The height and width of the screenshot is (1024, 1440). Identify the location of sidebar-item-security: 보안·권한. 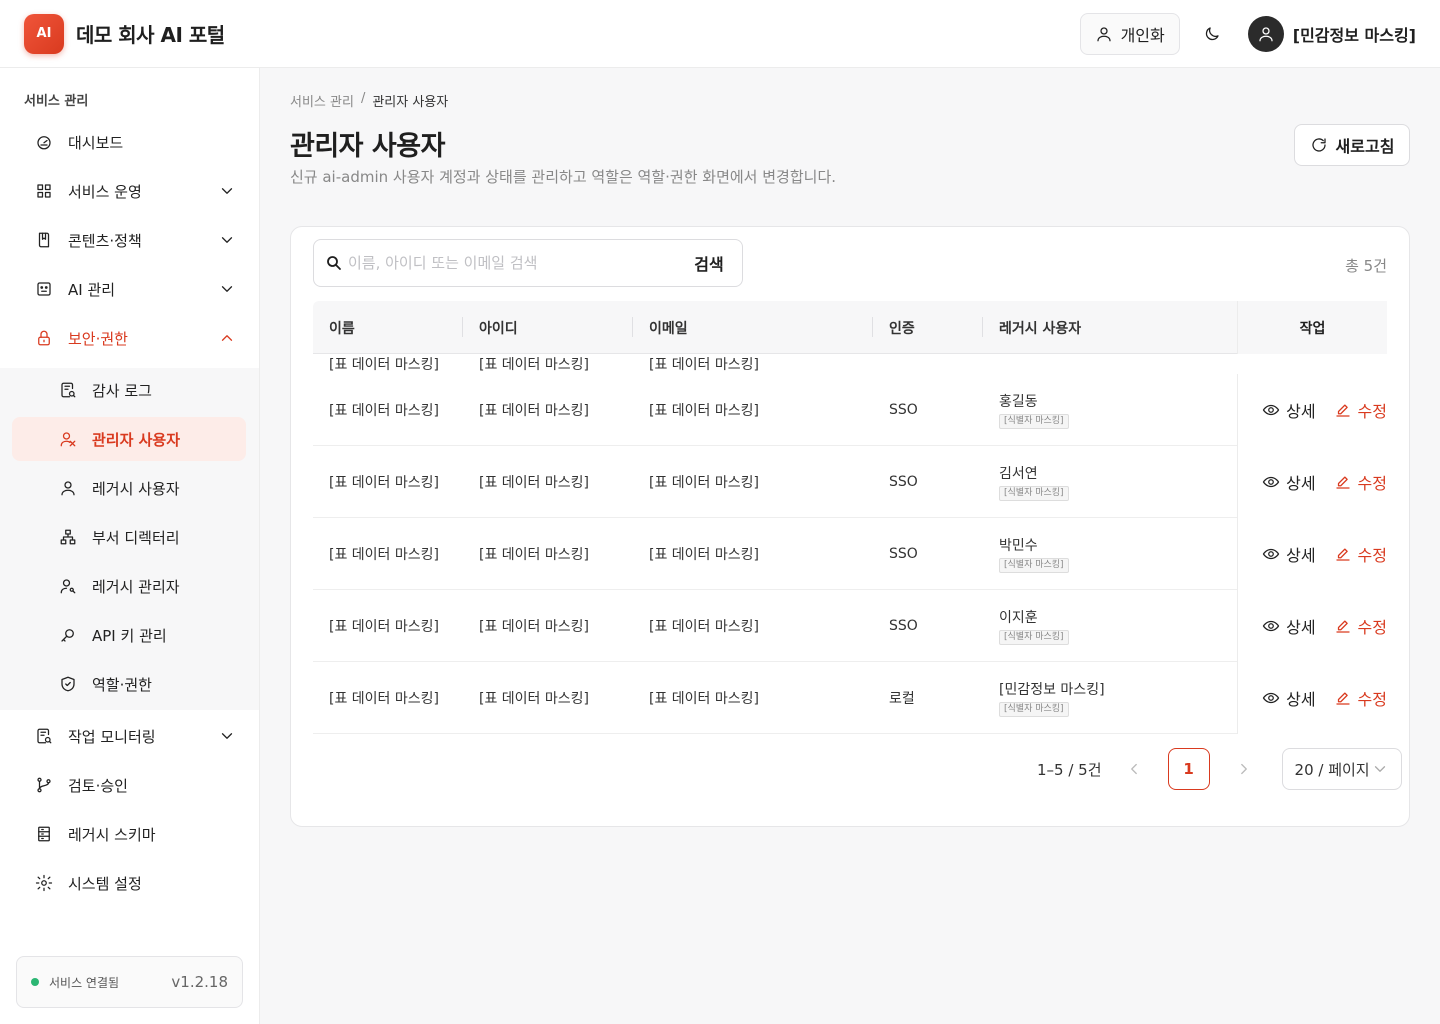
(129, 338).